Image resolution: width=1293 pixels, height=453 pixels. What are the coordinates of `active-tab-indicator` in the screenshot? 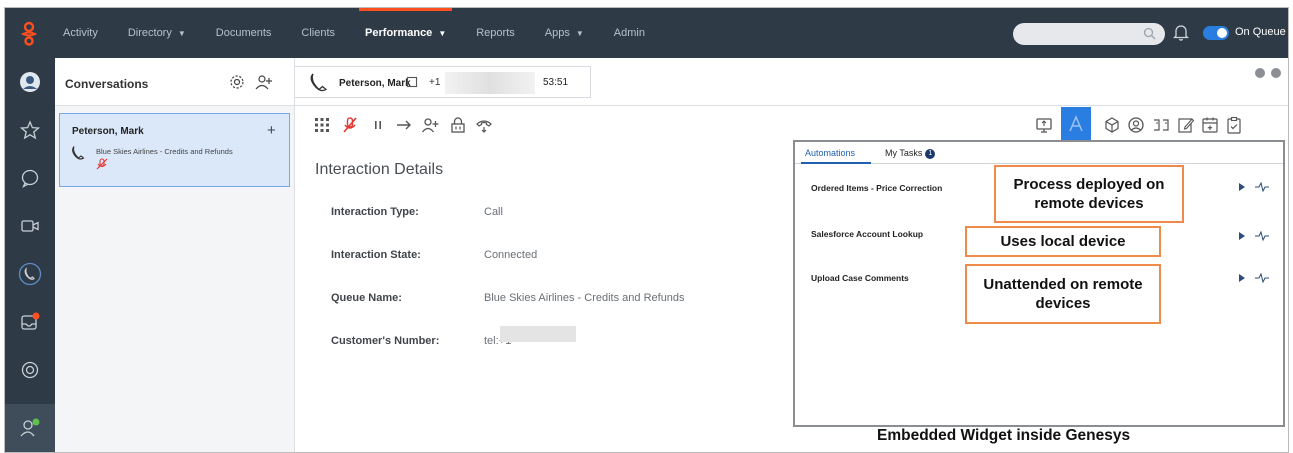 It's located at (836, 163).